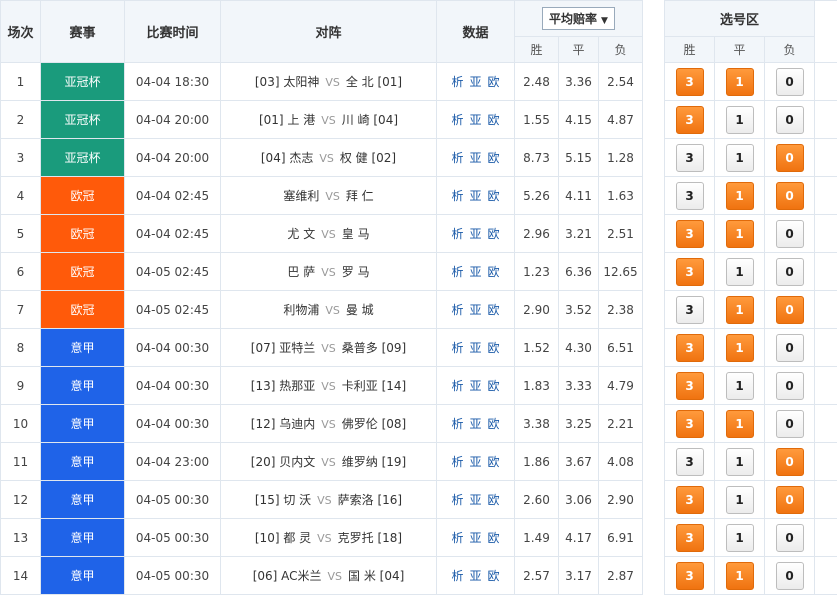  Describe the element at coordinates (360, 196) in the screenshot. I see `away-team: 拜 仁` at that location.